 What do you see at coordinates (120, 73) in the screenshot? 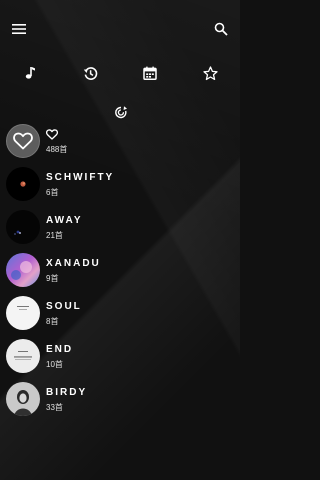
I see `category-nav` at bounding box center [120, 73].